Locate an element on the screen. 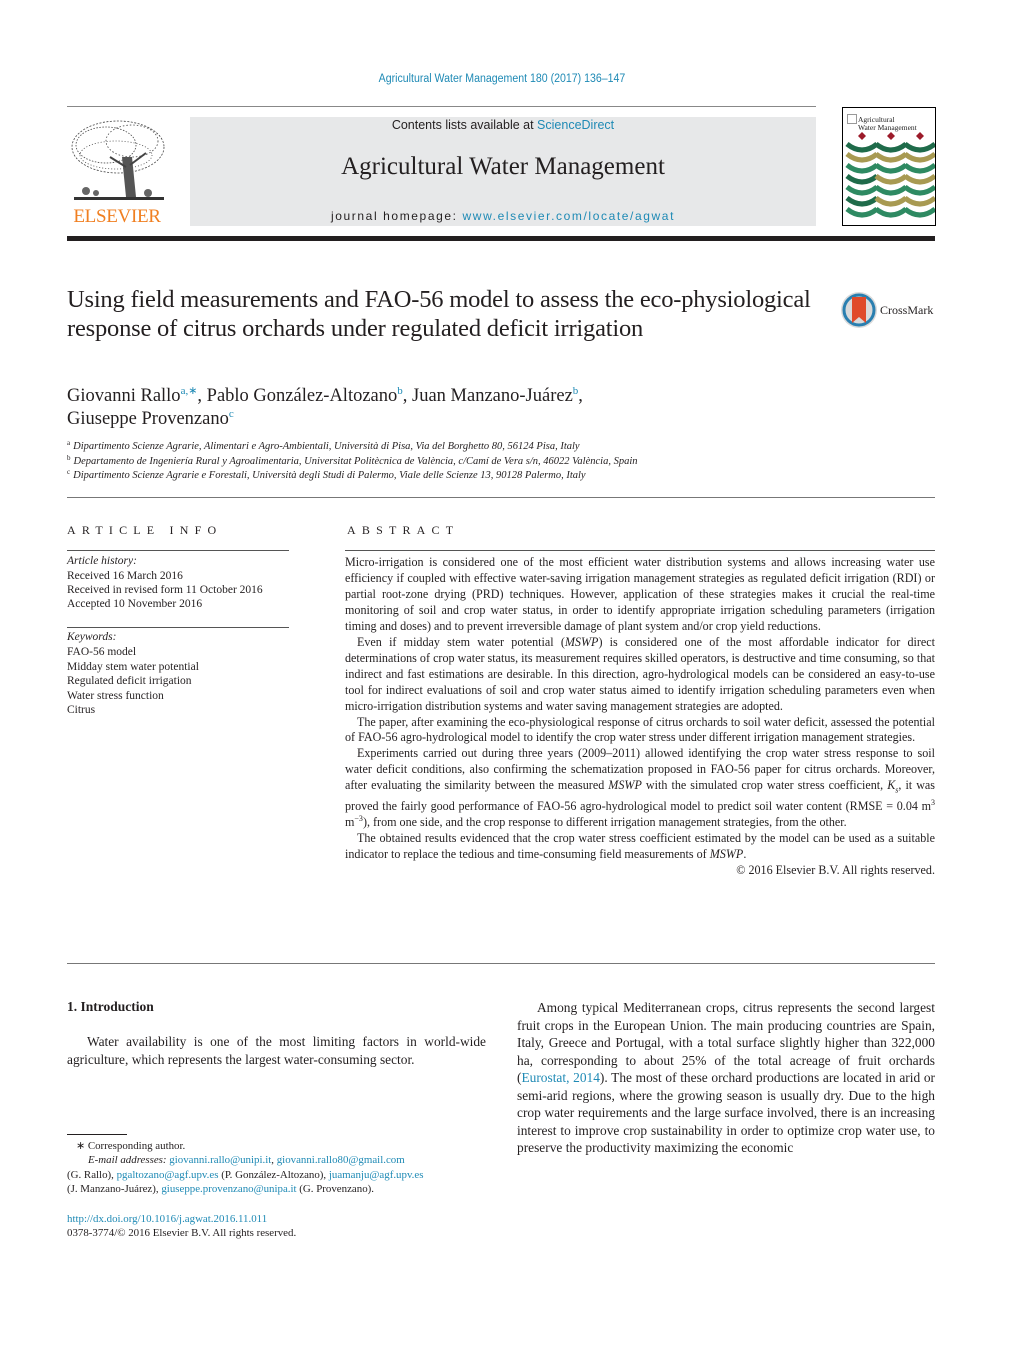 The height and width of the screenshot is (1351, 1020). crossmark-icon is located at coordinates (859, 310).